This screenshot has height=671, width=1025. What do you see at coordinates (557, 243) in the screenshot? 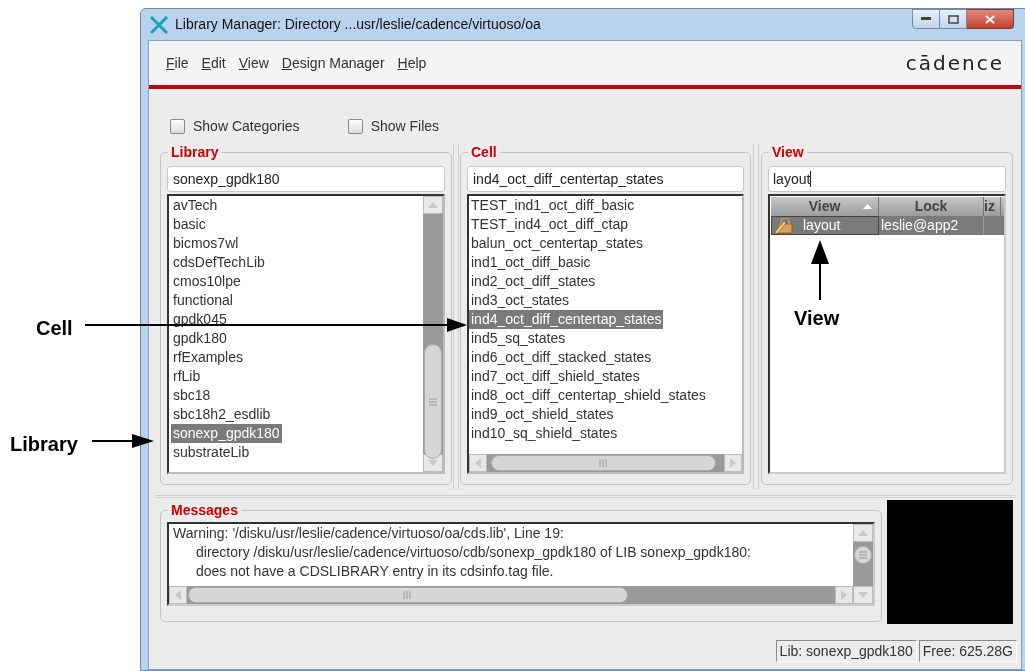
I see `list-item: balun_oct_centertap_states` at bounding box center [557, 243].